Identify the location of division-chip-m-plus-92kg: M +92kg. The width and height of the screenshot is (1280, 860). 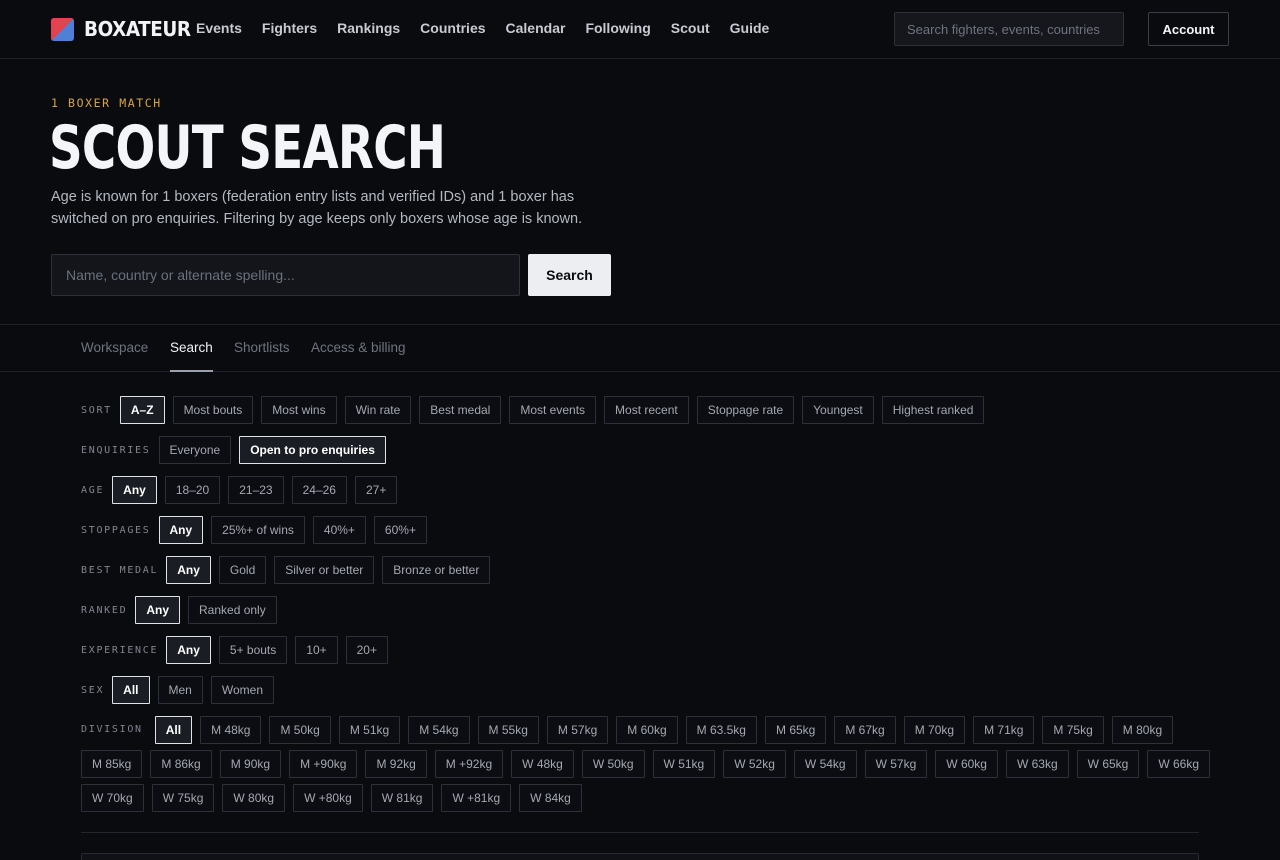
(469, 764).